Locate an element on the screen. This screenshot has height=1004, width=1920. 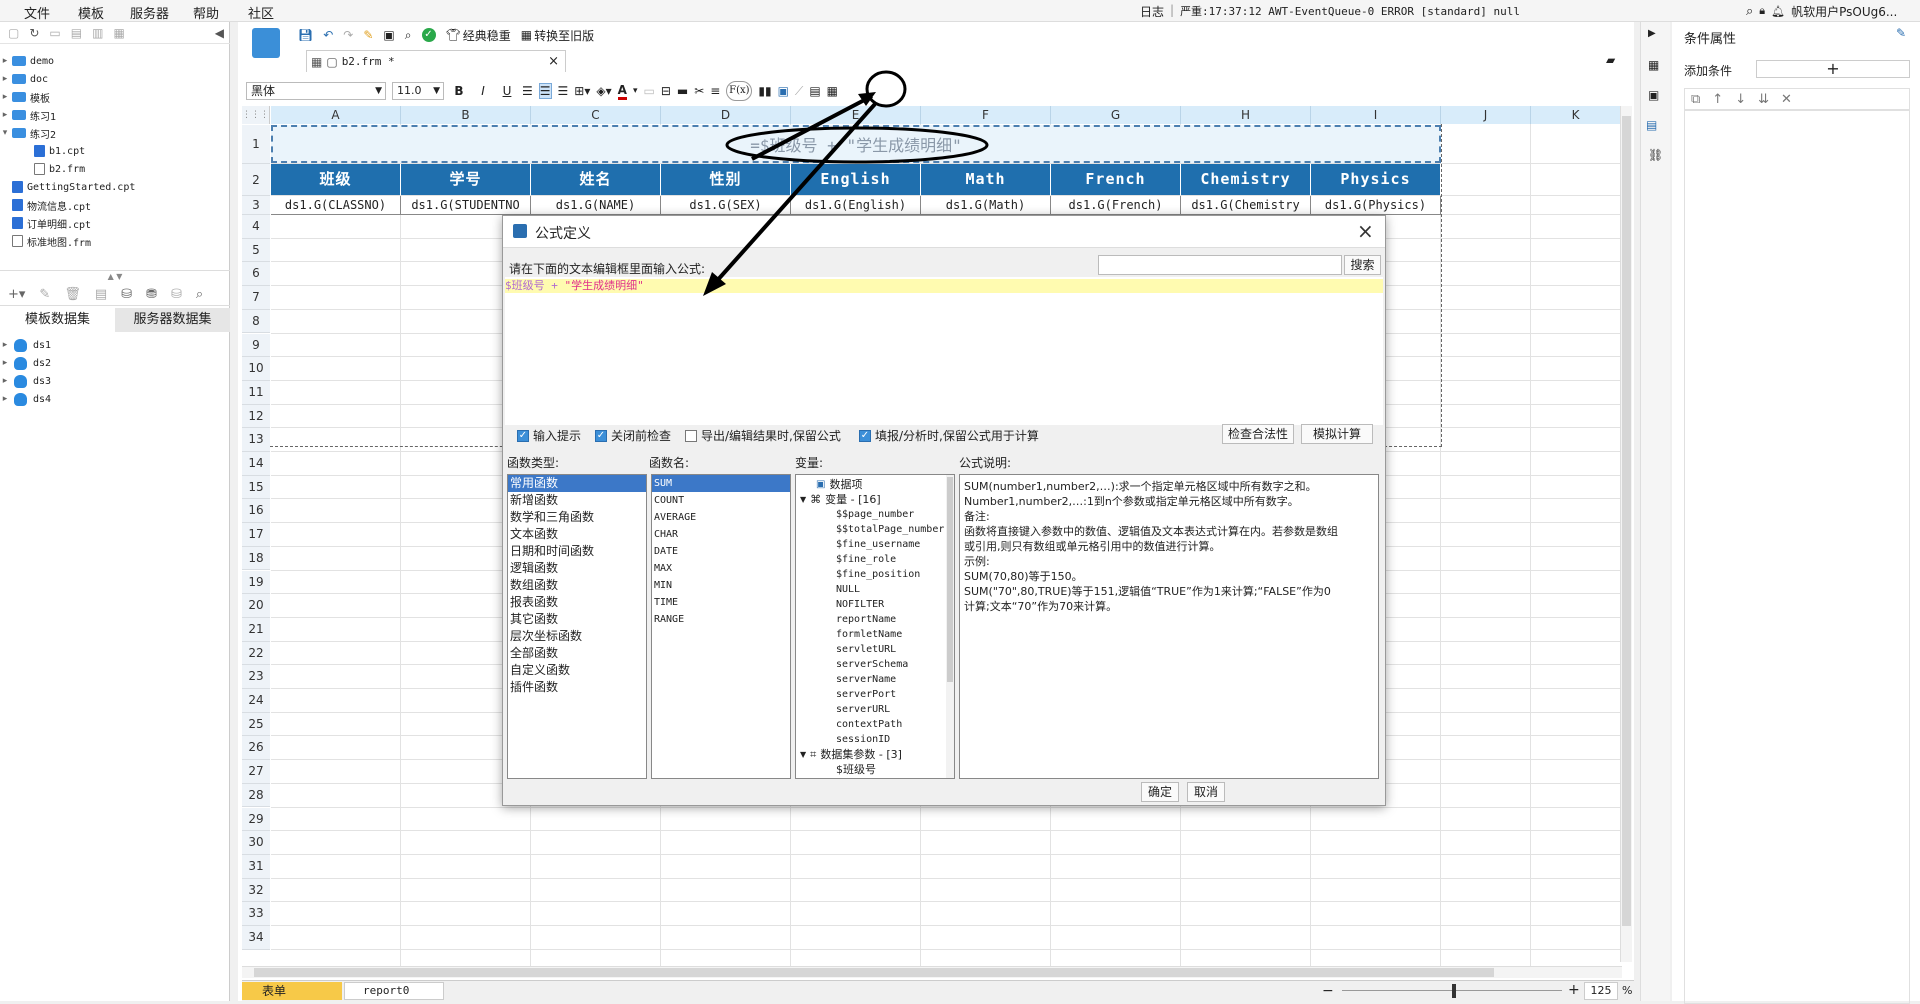
annotation-circle-formula-button is located at coordinates (886, 89).